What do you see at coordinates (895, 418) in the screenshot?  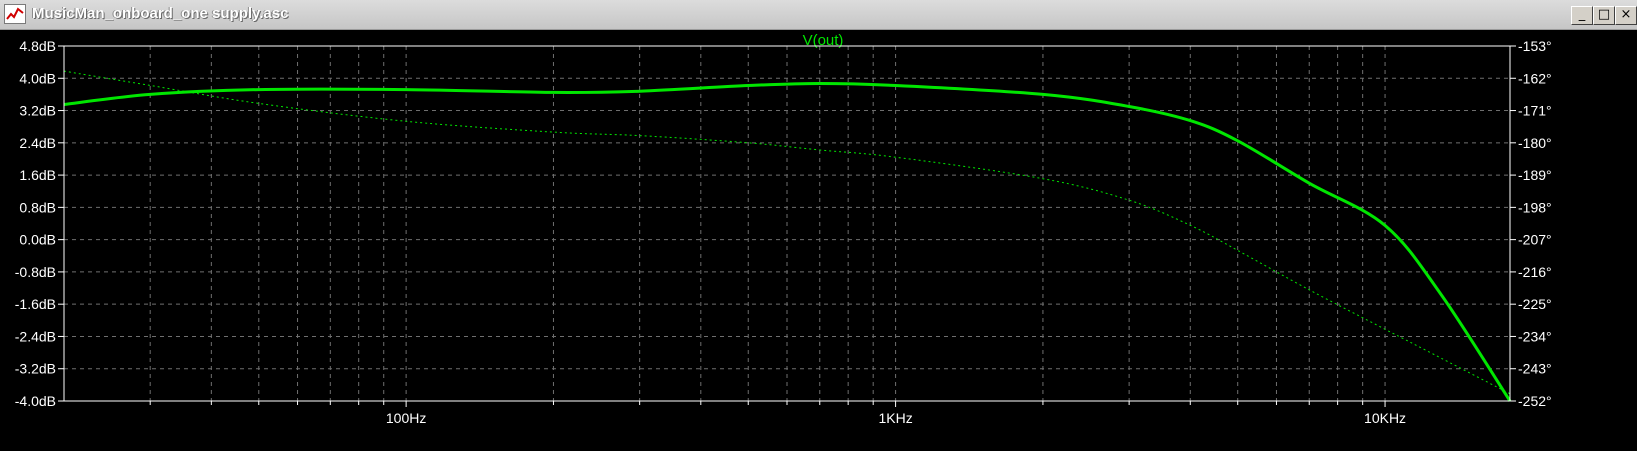 I see `x-tick-label: 1KHz` at bounding box center [895, 418].